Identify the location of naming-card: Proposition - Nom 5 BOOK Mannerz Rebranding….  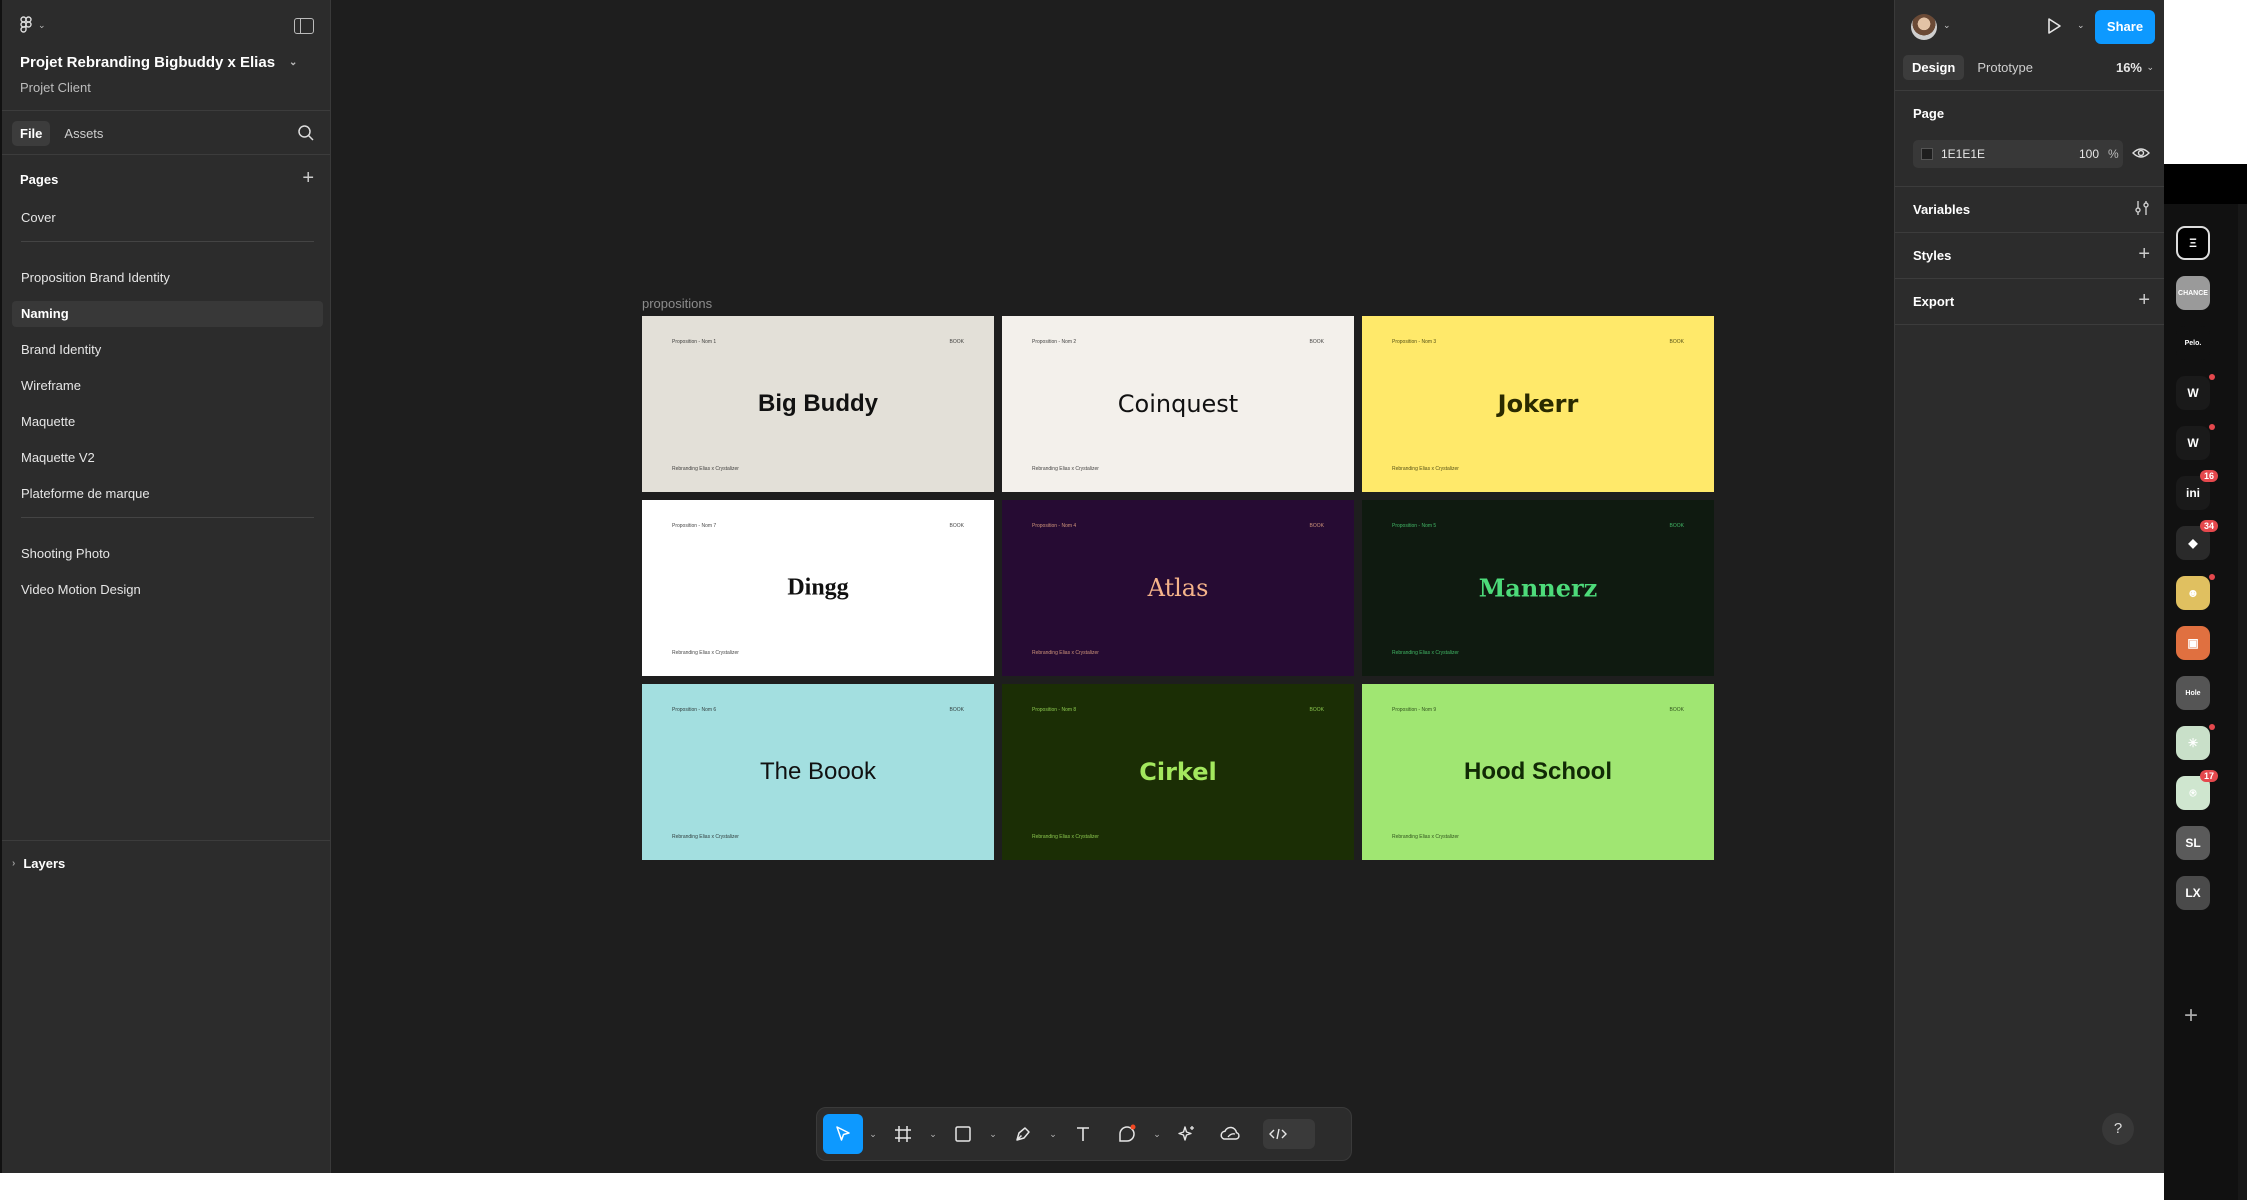
(1538, 588).